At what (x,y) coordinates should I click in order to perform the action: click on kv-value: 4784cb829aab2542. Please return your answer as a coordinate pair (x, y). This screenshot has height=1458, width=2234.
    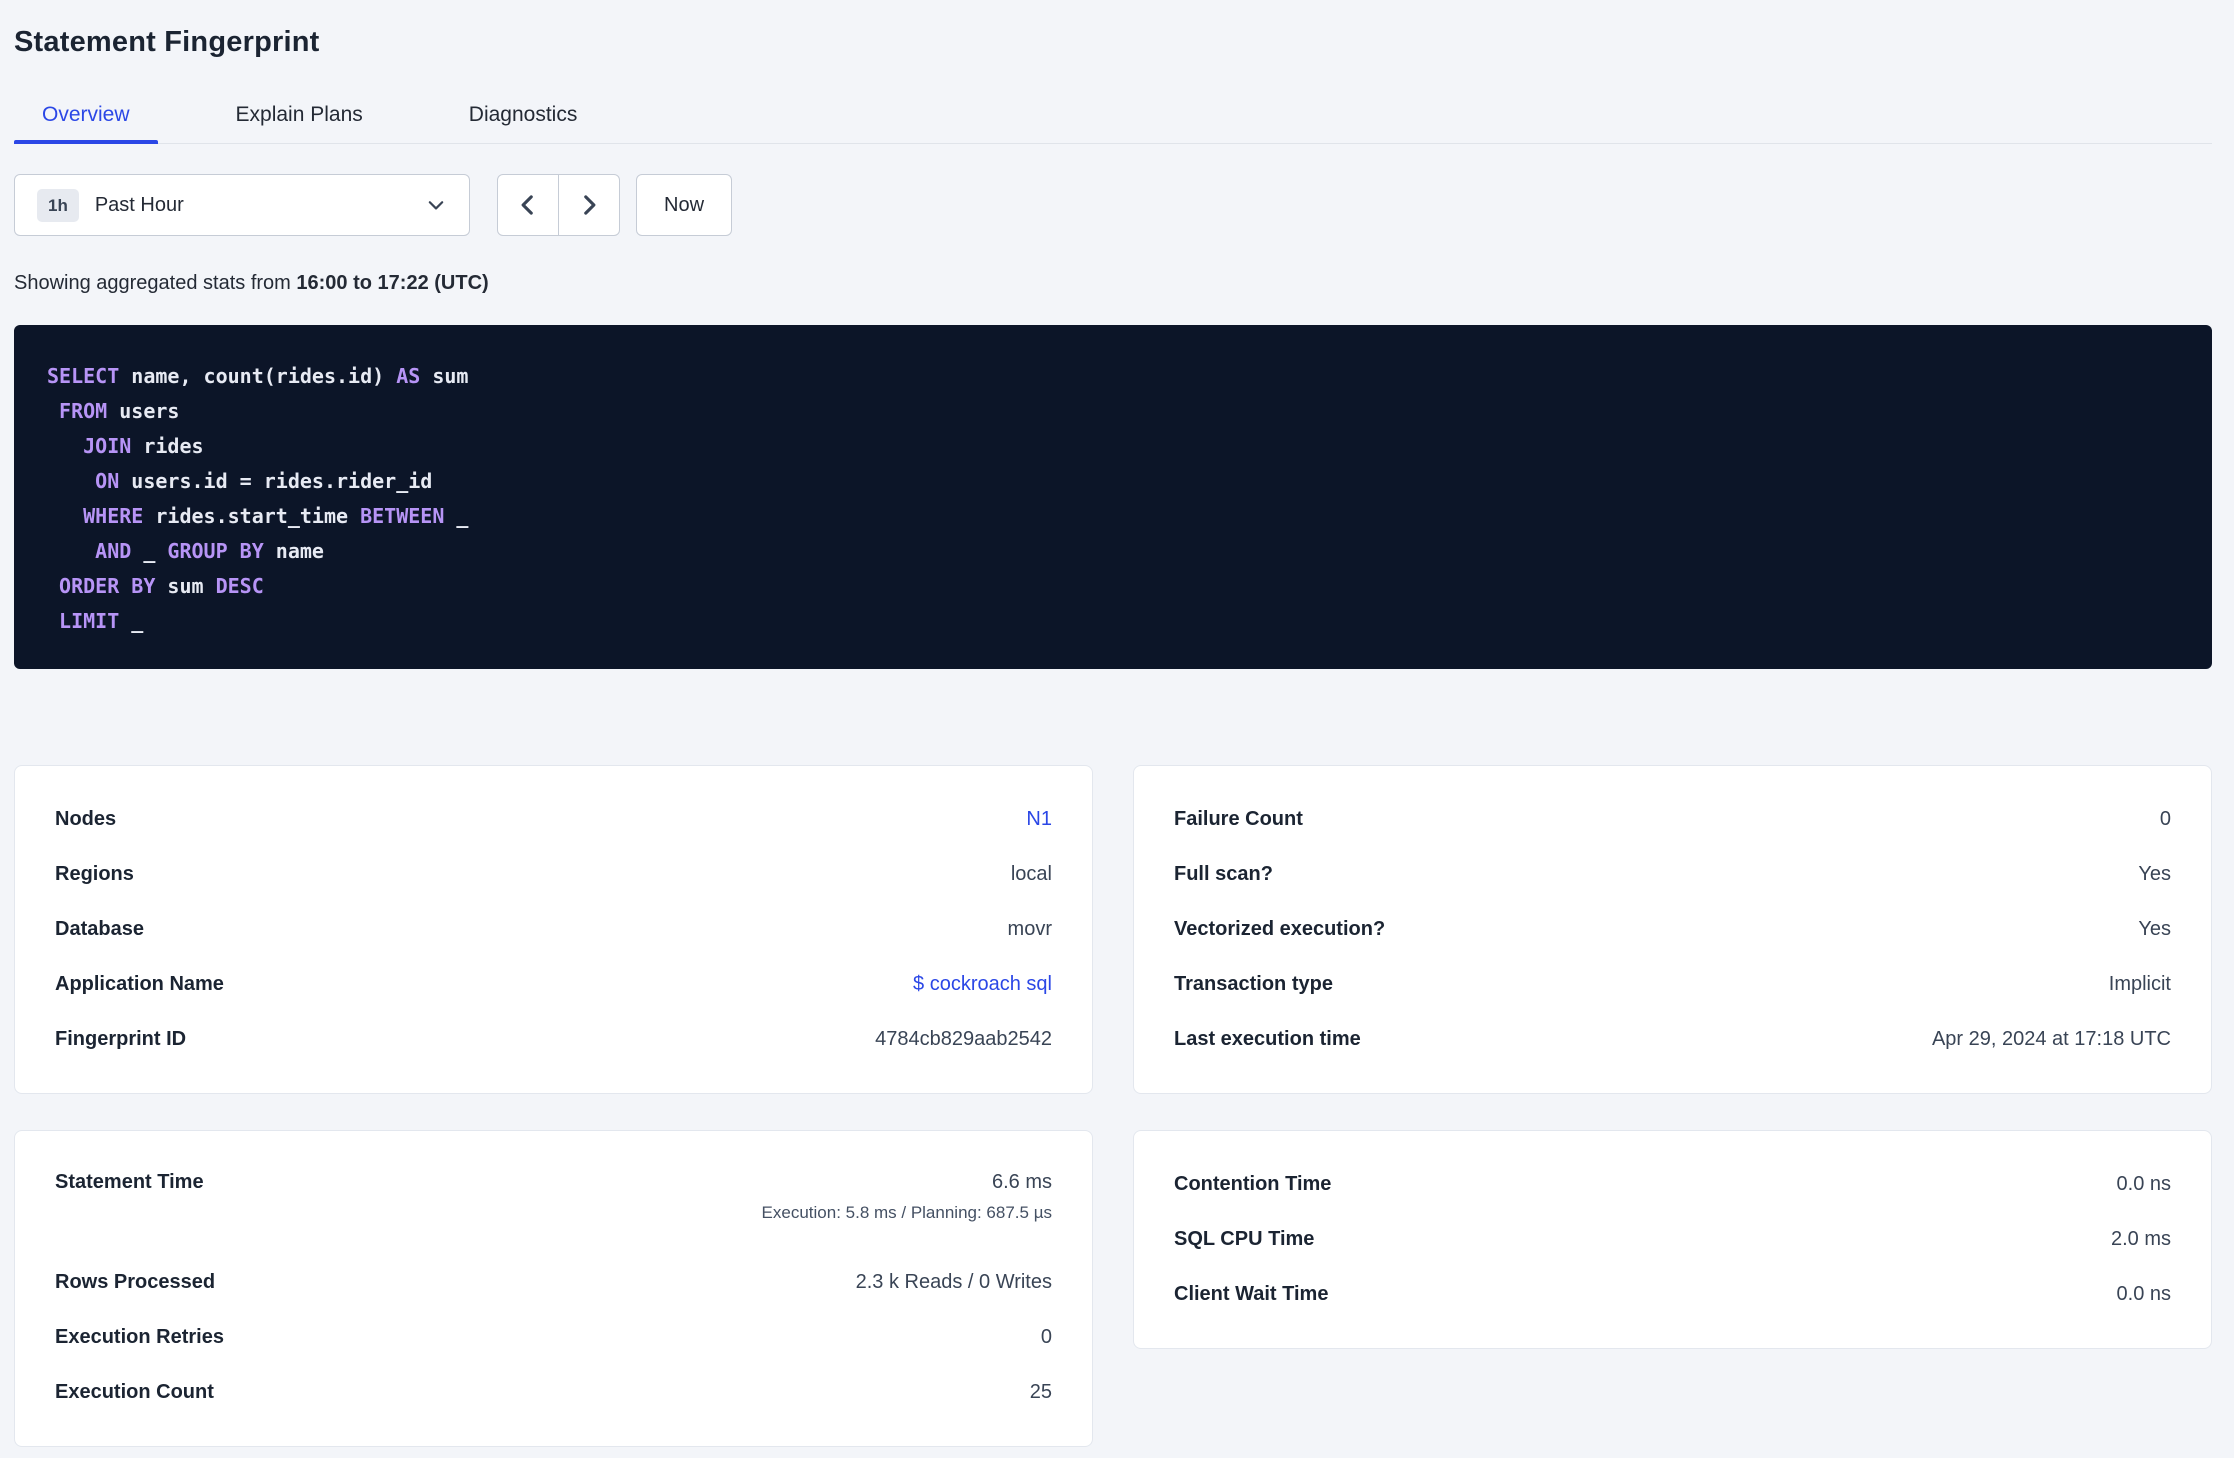
    Looking at the image, I should click on (963, 1039).